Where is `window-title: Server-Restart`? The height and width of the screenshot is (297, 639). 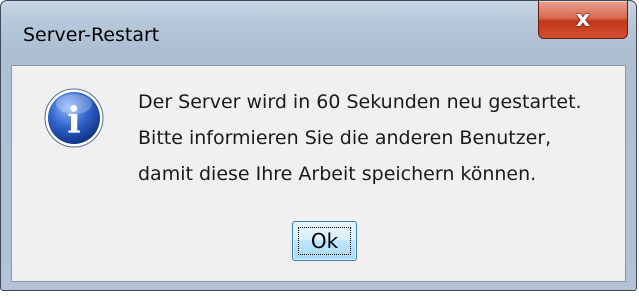 window-title: Server-Restart is located at coordinates (91, 35).